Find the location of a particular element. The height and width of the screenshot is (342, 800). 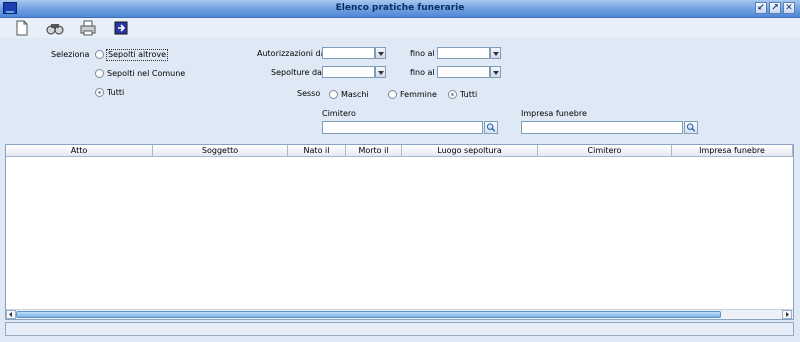

column-header-cimitero: Cimitero is located at coordinates (605, 151).